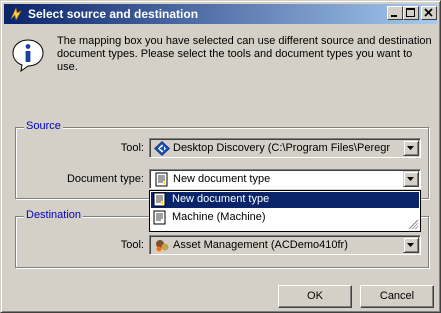  What do you see at coordinates (113, 14) in the screenshot?
I see `window-title: Select source and destination` at bounding box center [113, 14].